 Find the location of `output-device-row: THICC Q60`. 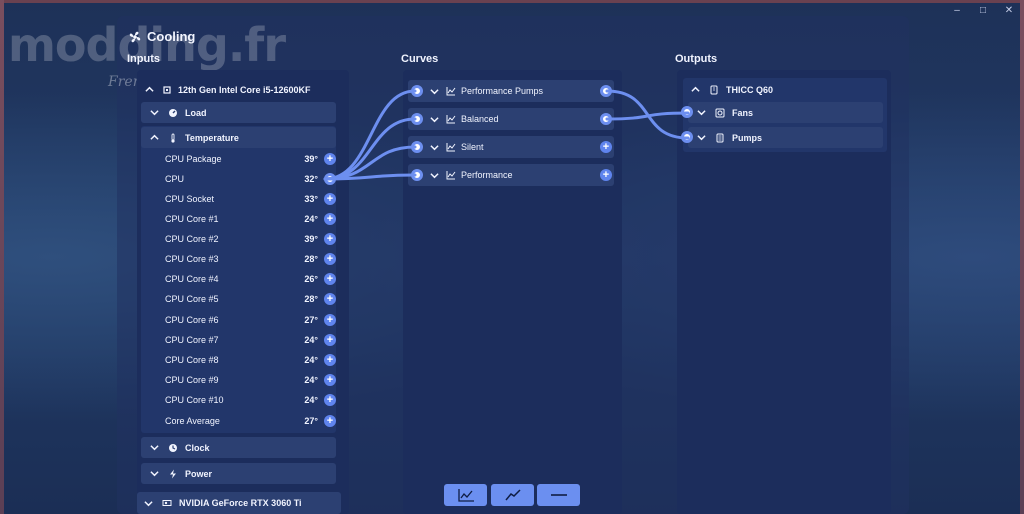

output-device-row: THICC Q60 is located at coordinates (785, 89).